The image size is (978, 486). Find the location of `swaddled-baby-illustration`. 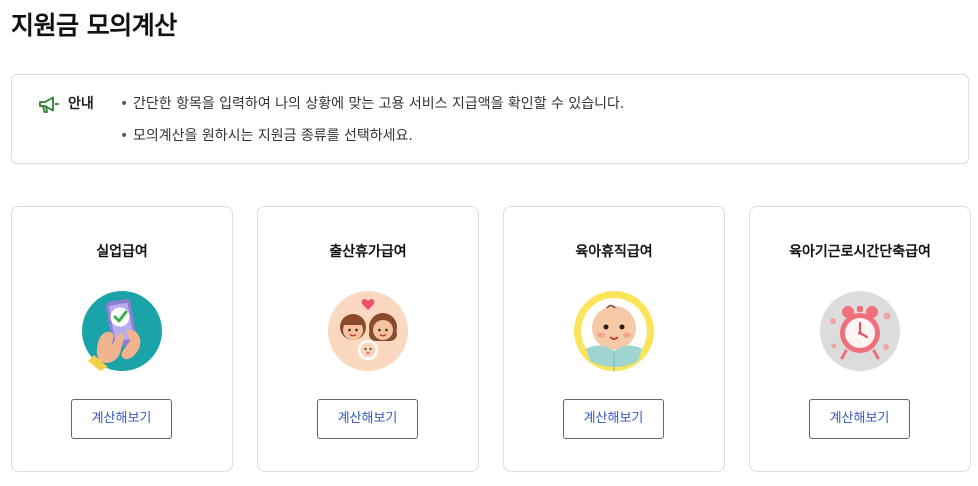

swaddled-baby-illustration is located at coordinates (614, 331).